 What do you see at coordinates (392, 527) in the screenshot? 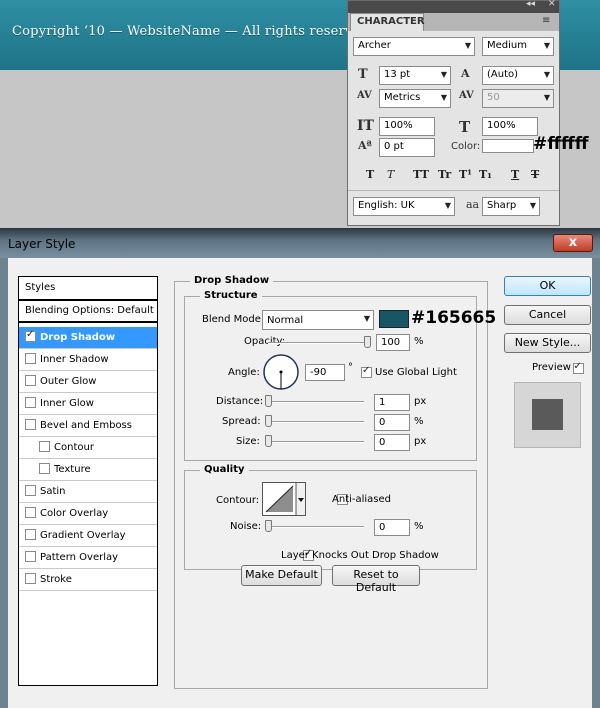
I see `noise-field: 0` at bounding box center [392, 527].